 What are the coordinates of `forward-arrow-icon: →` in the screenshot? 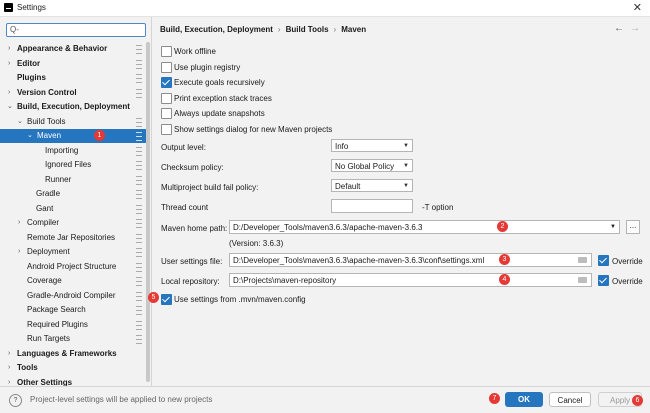 It's located at (635, 28).